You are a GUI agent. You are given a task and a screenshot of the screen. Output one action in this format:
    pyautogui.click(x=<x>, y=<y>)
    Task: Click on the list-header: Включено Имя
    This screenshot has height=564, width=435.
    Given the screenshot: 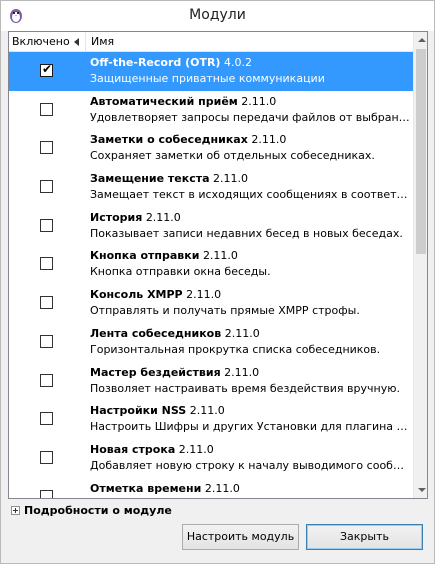 What is the action you would take?
    pyautogui.click(x=211, y=42)
    